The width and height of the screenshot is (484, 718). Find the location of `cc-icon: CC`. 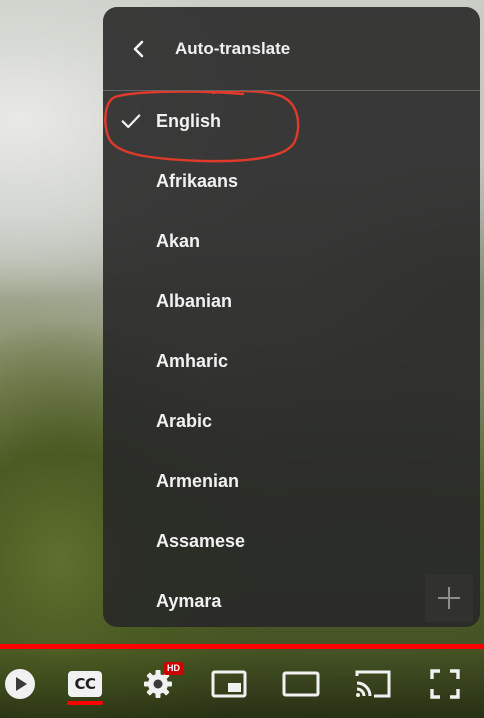

cc-icon: CC is located at coordinates (85, 684).